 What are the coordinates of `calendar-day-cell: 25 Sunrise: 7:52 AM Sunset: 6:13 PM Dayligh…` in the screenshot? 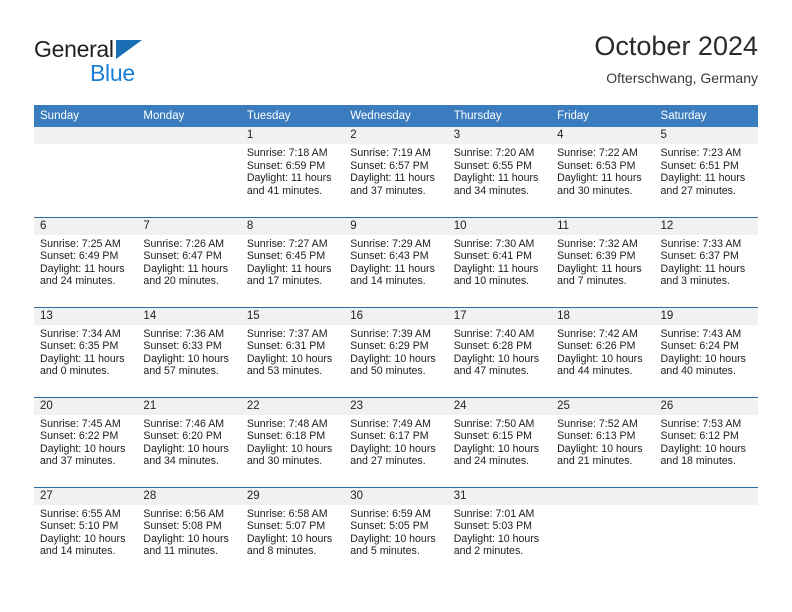 It's located at (603, 441).